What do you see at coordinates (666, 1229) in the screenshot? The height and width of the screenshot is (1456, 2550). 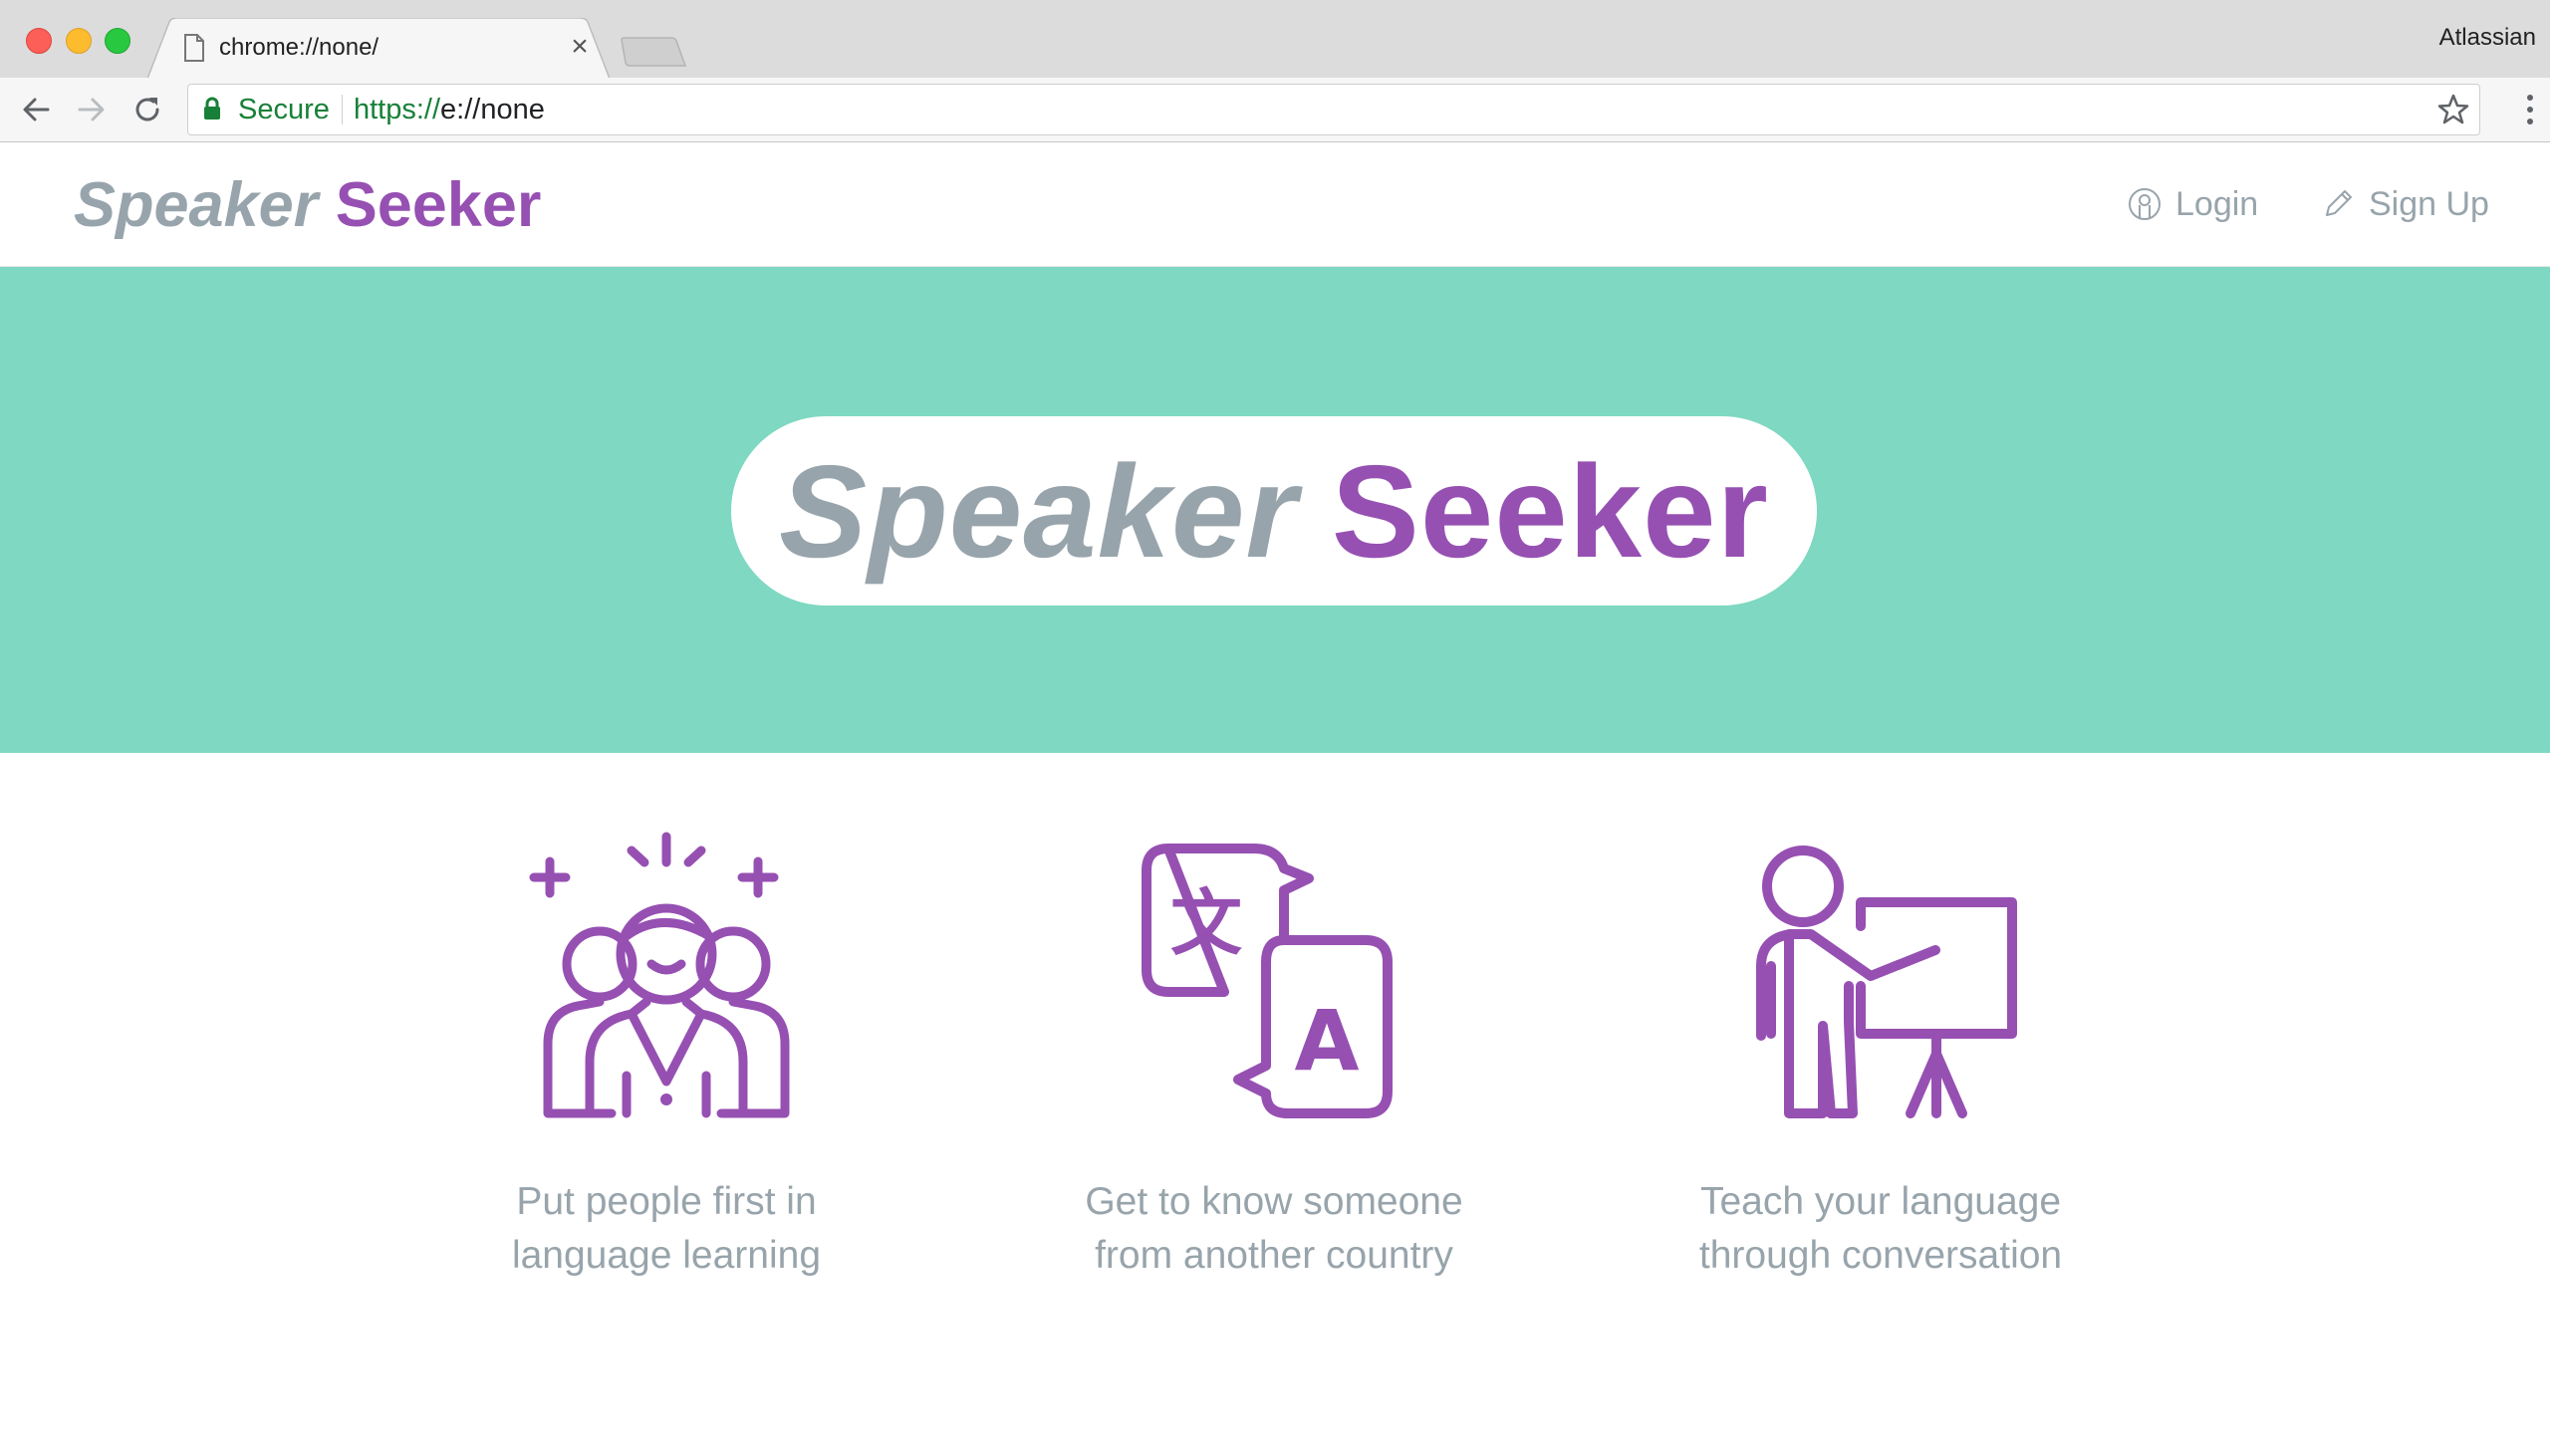 I see `feature-people-first-text: Put people first in language learning` at bounding box center [666, 1229].